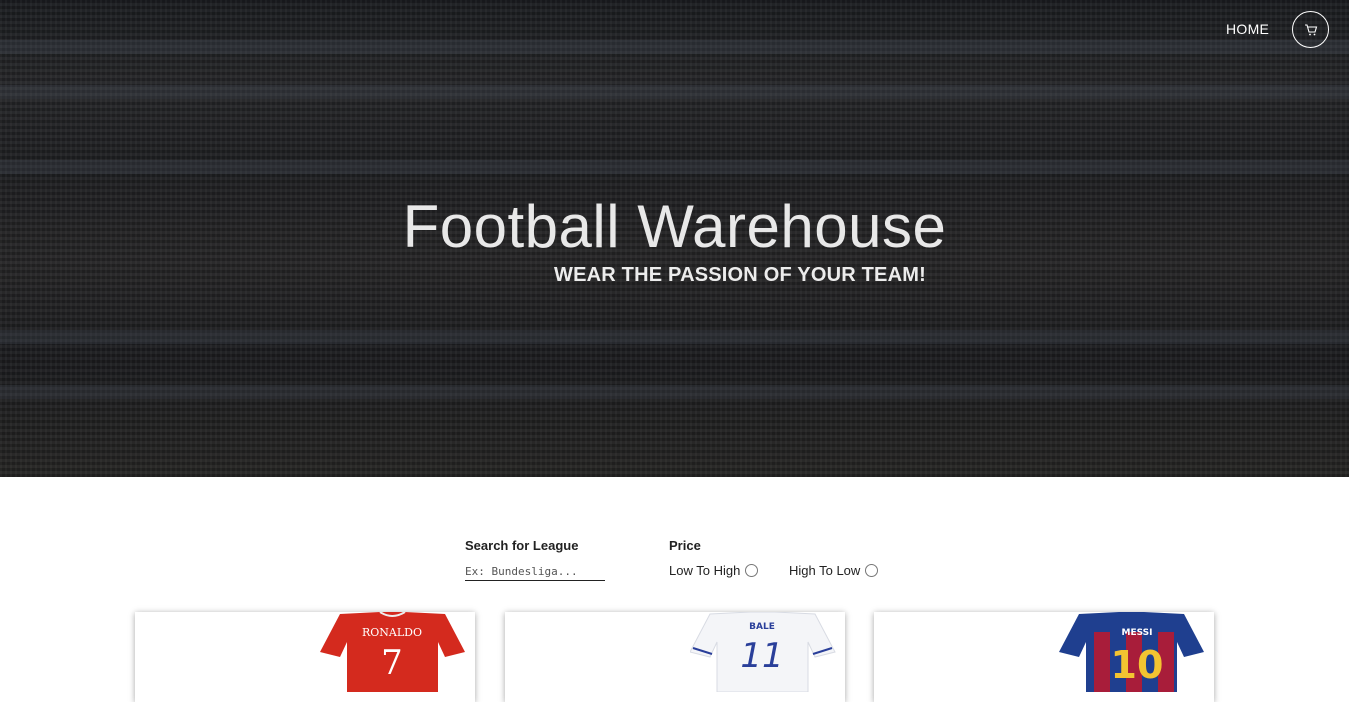 This screenshot has width=1349, height=702. Describe the element at coordinates (825, 570) in the screenshot. I see `sort-high-to-low-label: High To Low` at that location.